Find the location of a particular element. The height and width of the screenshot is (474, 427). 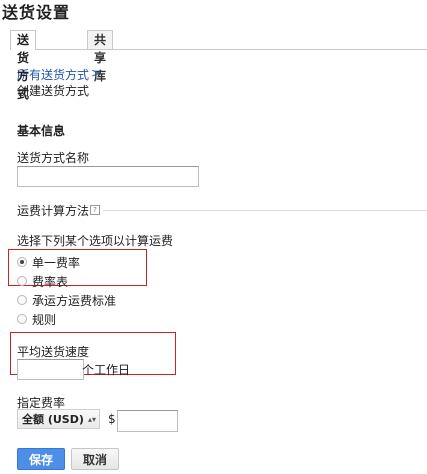

method-name-input is located at coordinates (108, 176).